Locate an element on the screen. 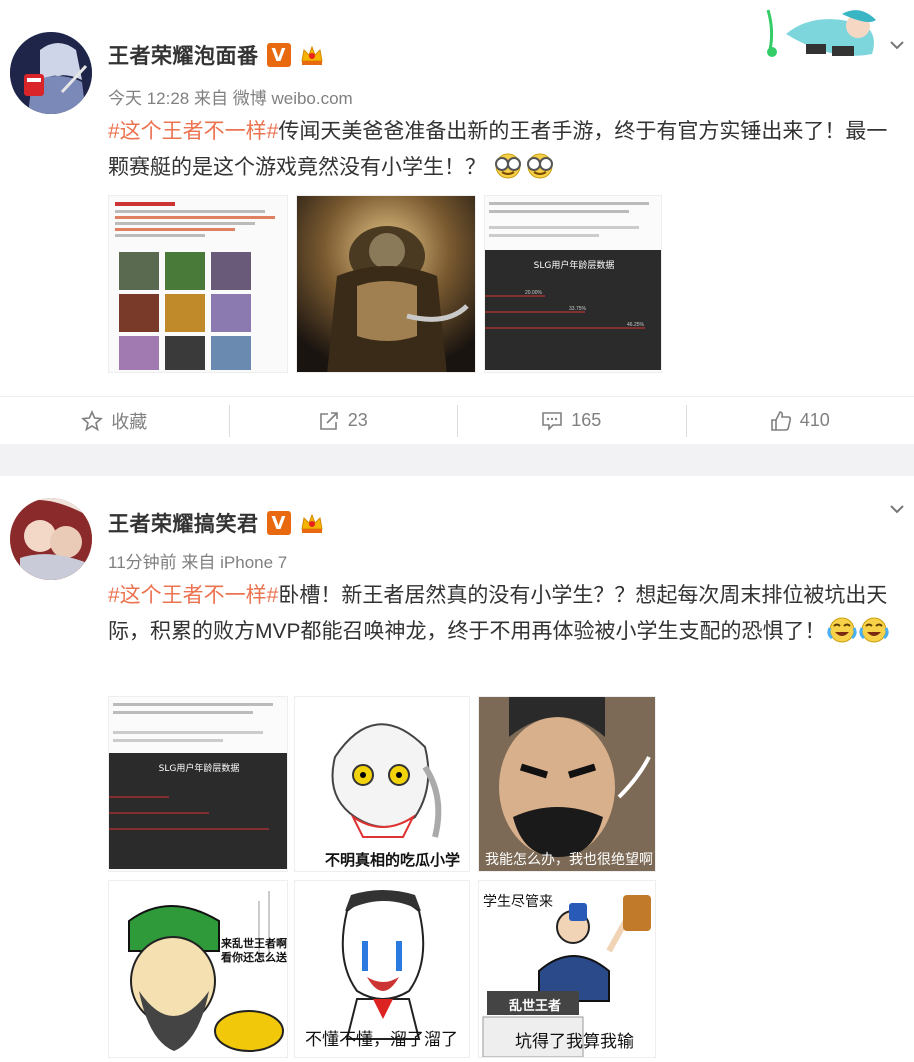 The width and height of the screenshot is (914, 1062). user-header: 王者荣耀泡面番 V is located at coordinates (216, 55).